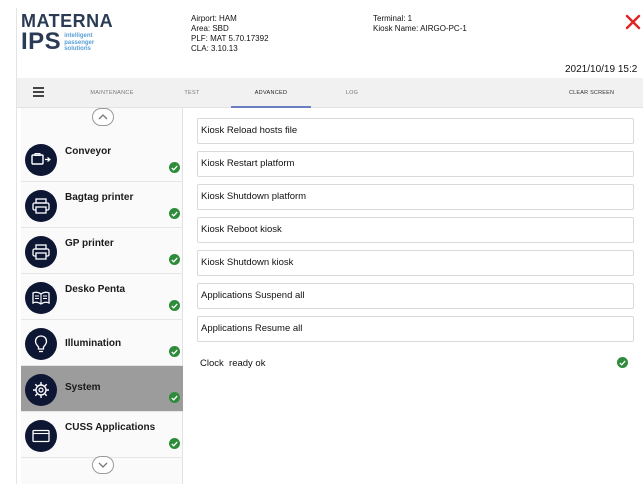 This screenshot has height=484, width=643. What do you see at coordinates (102, 389) in the screenshot?
I see `sidebar-item-system: System` at bounding box center [102, 389].